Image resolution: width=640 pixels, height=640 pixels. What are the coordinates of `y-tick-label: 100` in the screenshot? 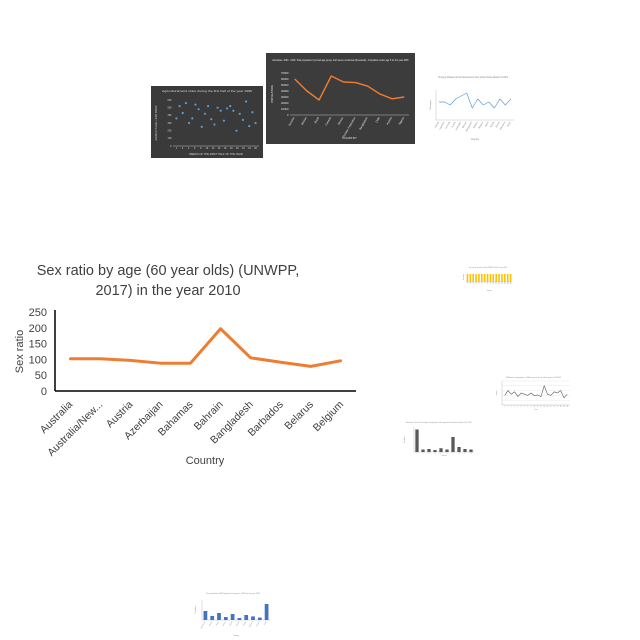 It's located at (38, 360).